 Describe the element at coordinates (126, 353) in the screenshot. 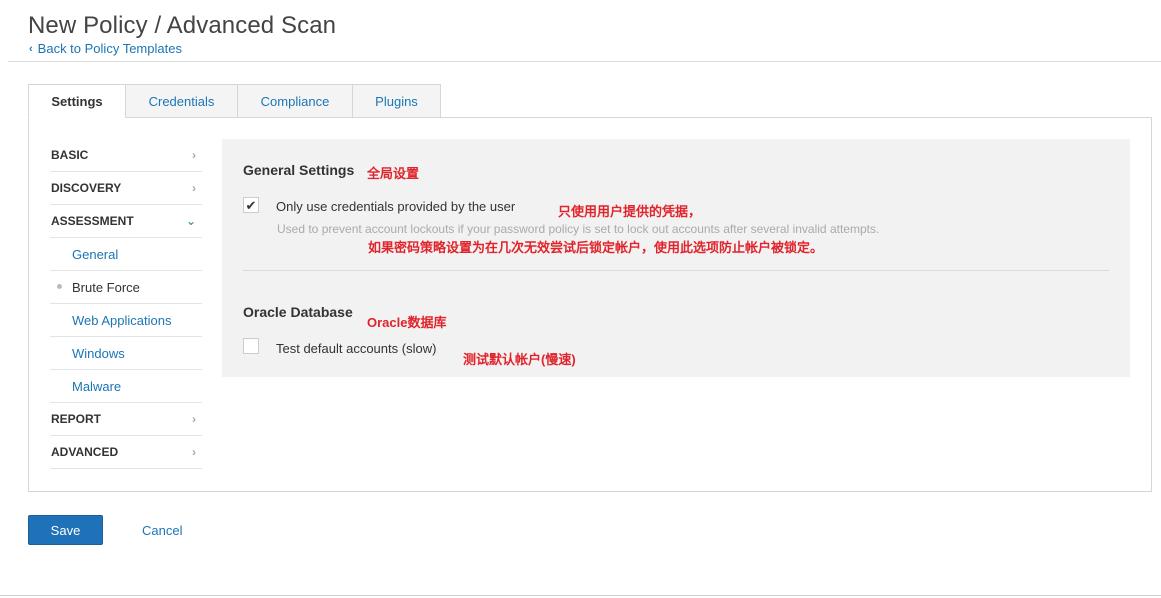

I see `sidebar-sub-windows: Windows` at that location.